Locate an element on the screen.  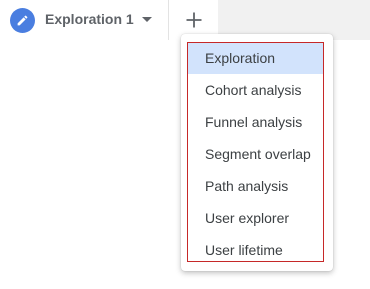
menu-item-funnel-analysis: Funnel analysis is located at coordinates (255, 122).